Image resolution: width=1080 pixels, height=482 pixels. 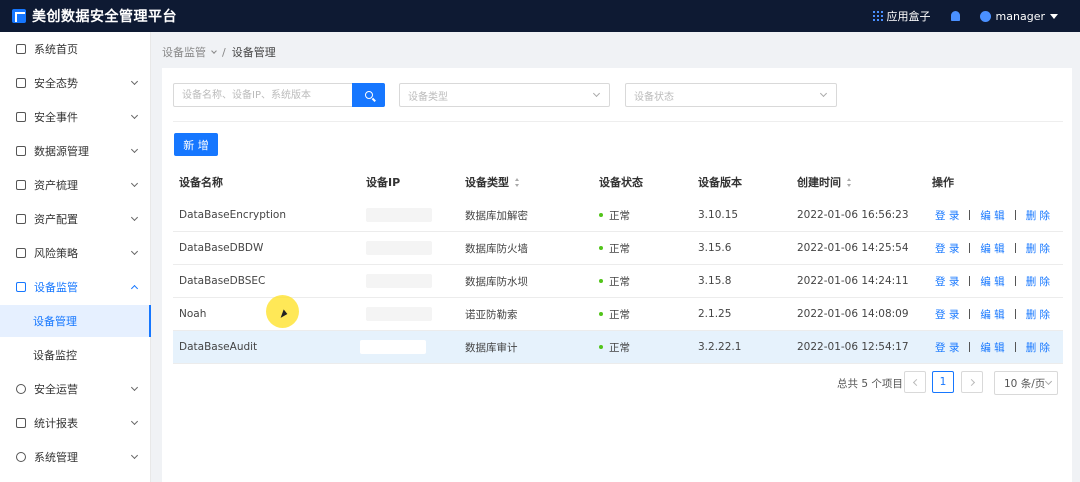 I want to click on device-type-select: 设备类型, so click(x=504, y=95).